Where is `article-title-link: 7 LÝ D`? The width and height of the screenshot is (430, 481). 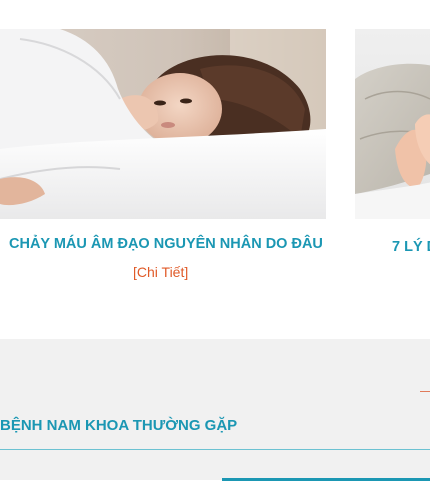
article-title-link: 7 LÝ D is located at coordinates (411, 247).